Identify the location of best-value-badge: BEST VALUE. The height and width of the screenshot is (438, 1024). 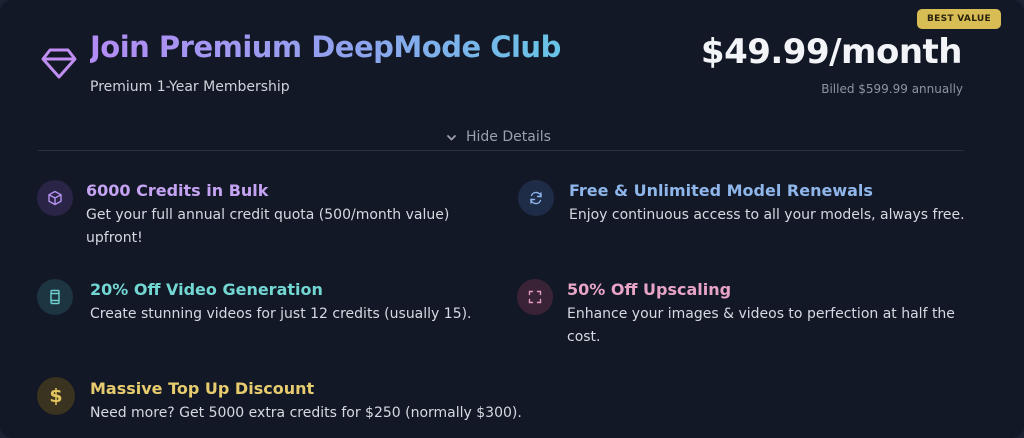
(959, 19).